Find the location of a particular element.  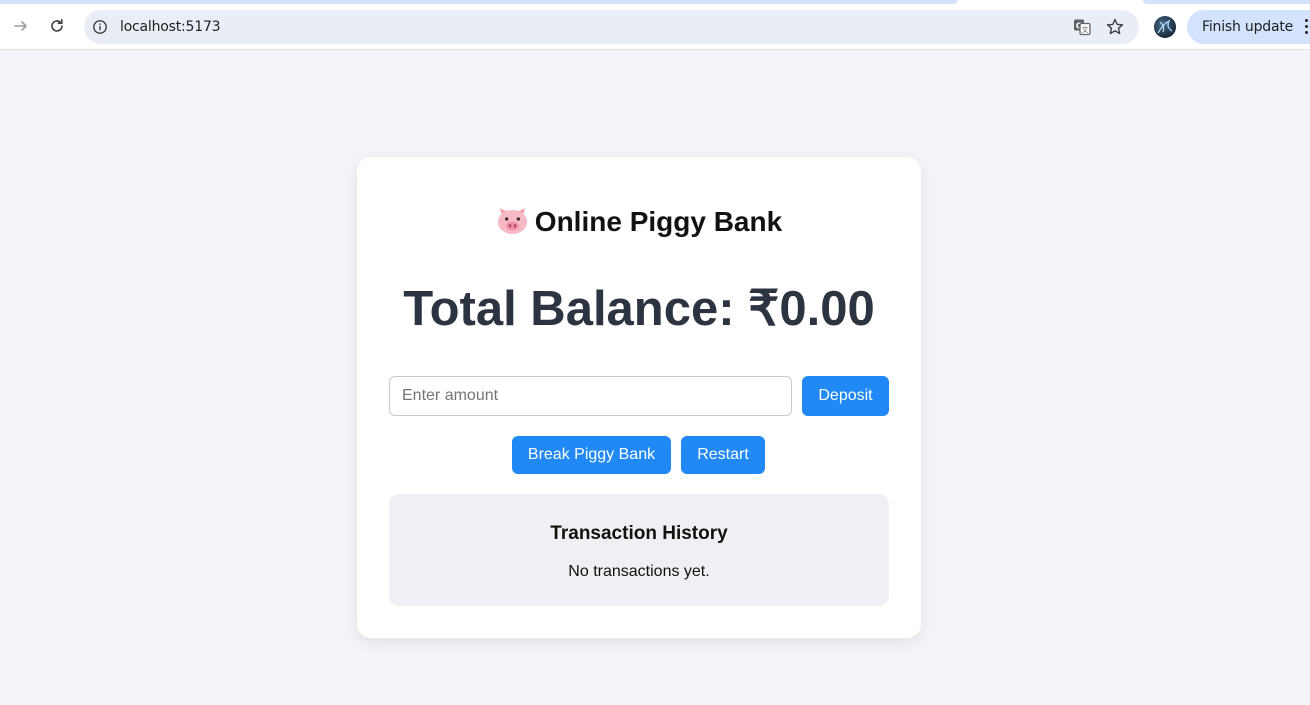

kebab-menu-icon is located at coordinates (1307, 27).